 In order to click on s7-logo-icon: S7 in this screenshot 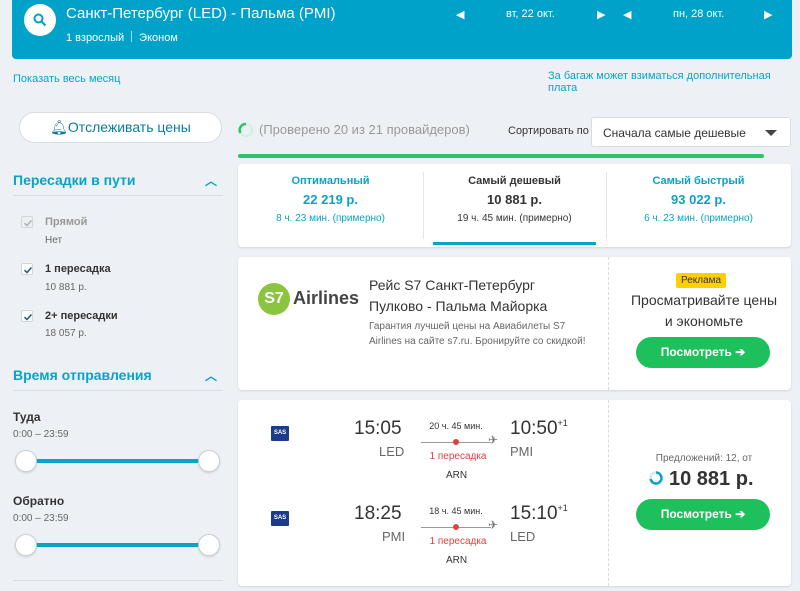, I will do `click(274, 299)`.